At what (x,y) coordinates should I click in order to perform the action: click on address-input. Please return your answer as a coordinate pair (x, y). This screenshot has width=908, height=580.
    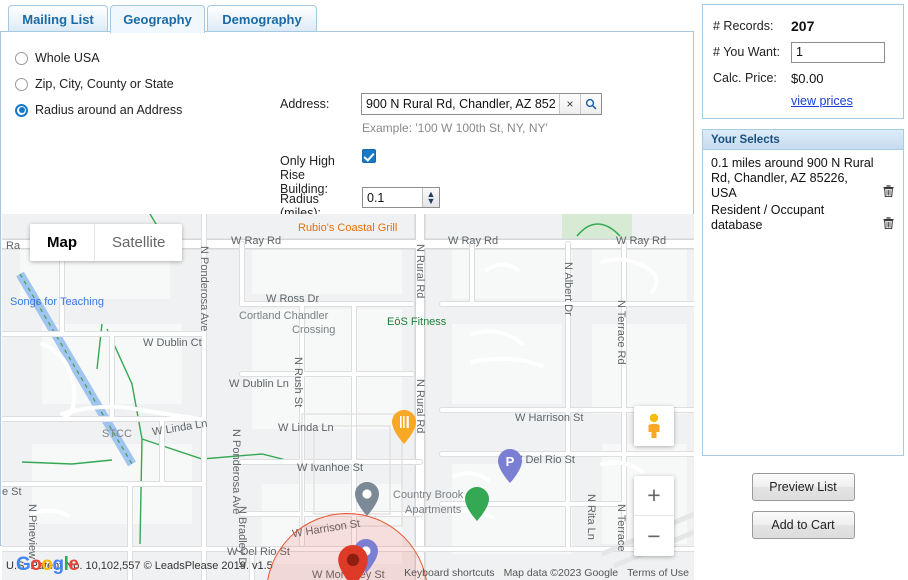
    Looking at the image, I should click on (460, 104).